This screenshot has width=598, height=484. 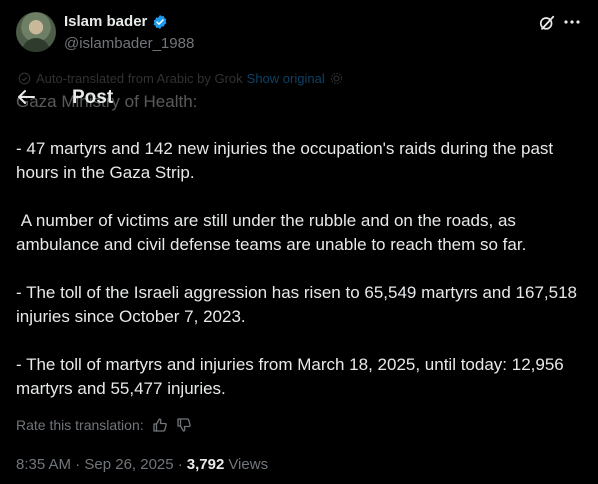 I want to click on more-icon, so click(x=572, y=22).